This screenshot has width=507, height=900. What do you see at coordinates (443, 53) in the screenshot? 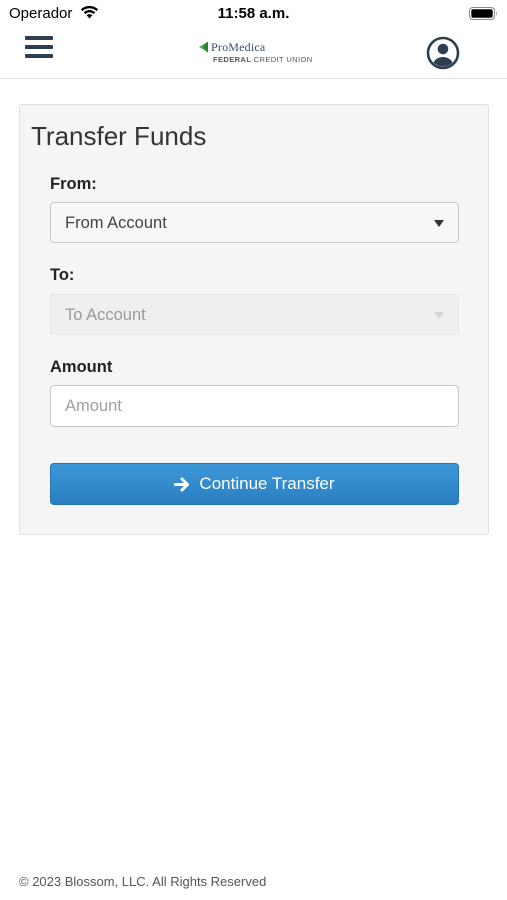
I see `user-circle-icon` at bounding box center [443, 53].